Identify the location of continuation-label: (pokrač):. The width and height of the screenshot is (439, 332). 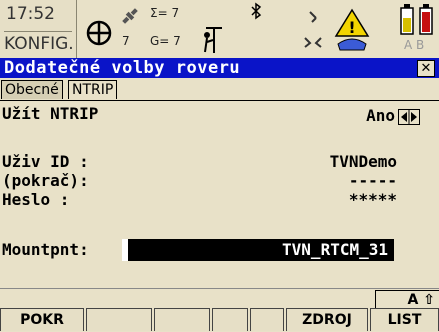
(45, 180).